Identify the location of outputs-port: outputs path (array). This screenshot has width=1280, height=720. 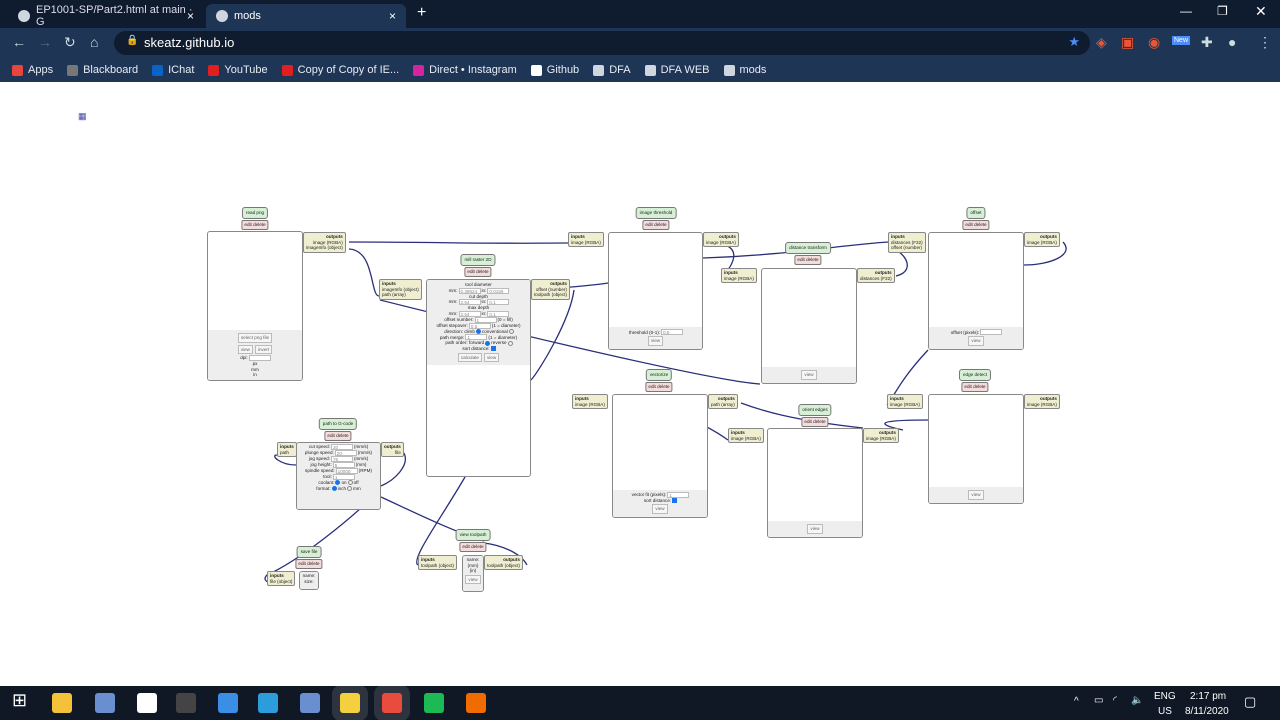
(723, 402).